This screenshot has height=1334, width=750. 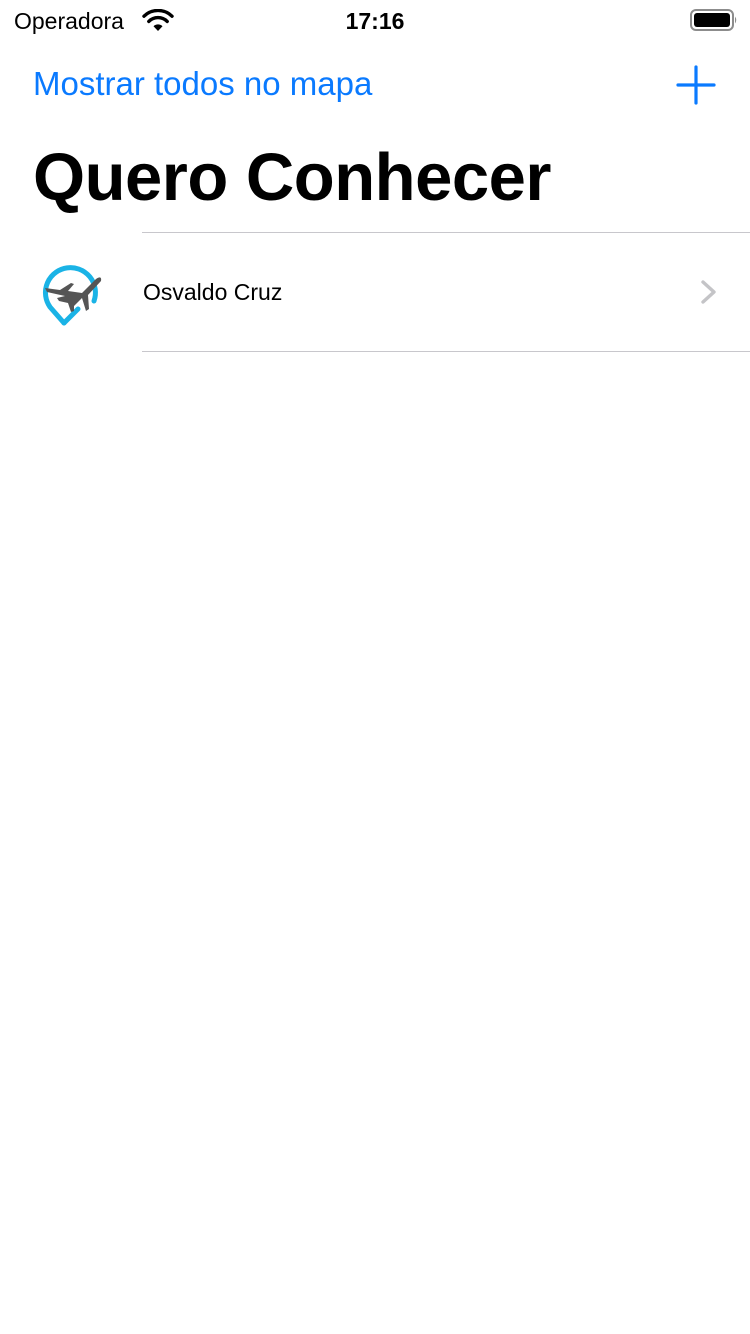 I want to click on plus-icon, so click(x=696, y=85).